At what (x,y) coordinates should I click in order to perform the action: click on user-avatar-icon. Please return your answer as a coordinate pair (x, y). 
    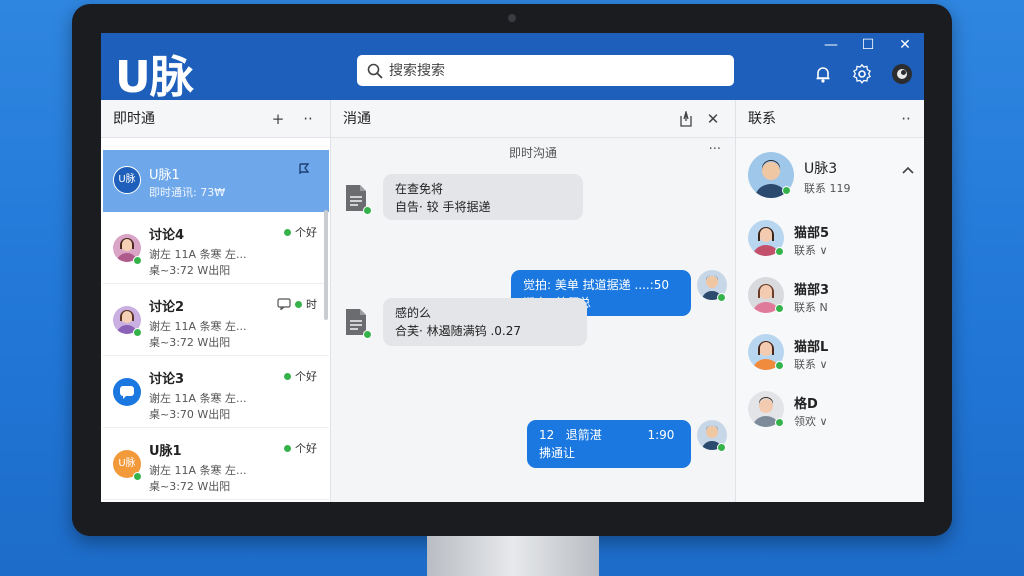
    Looking at the image, I should click on (902, 74).